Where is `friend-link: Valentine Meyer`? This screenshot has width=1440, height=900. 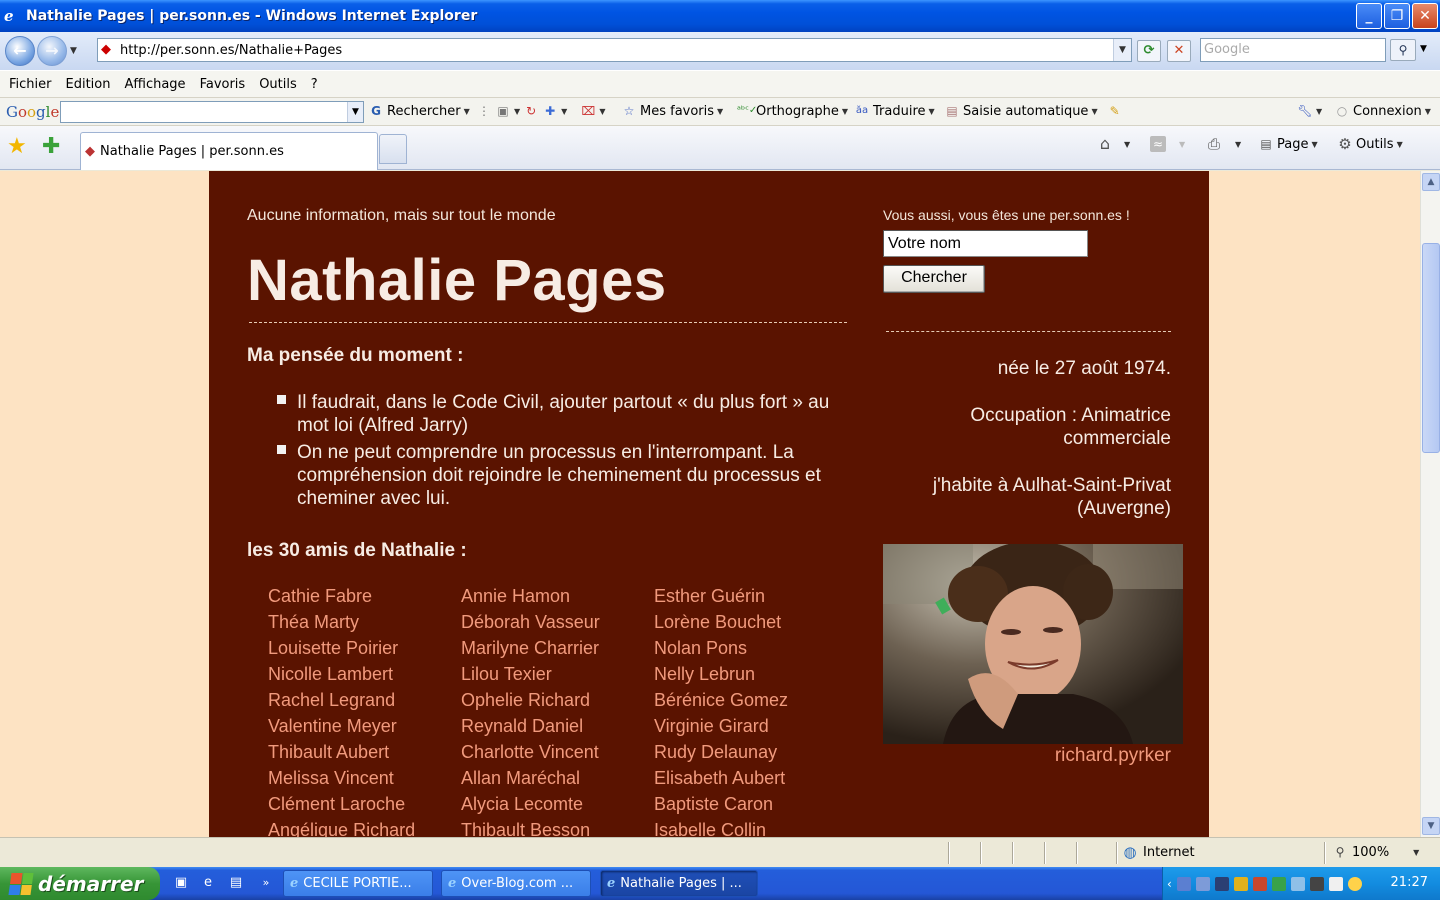
friend-link: Valentine Meyer is located at coordinates (364, 726).